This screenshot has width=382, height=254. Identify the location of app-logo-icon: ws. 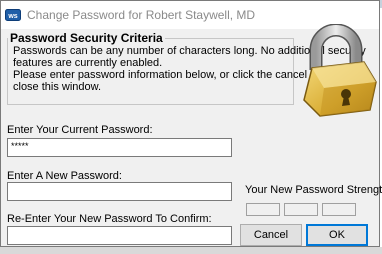
(13, 15).